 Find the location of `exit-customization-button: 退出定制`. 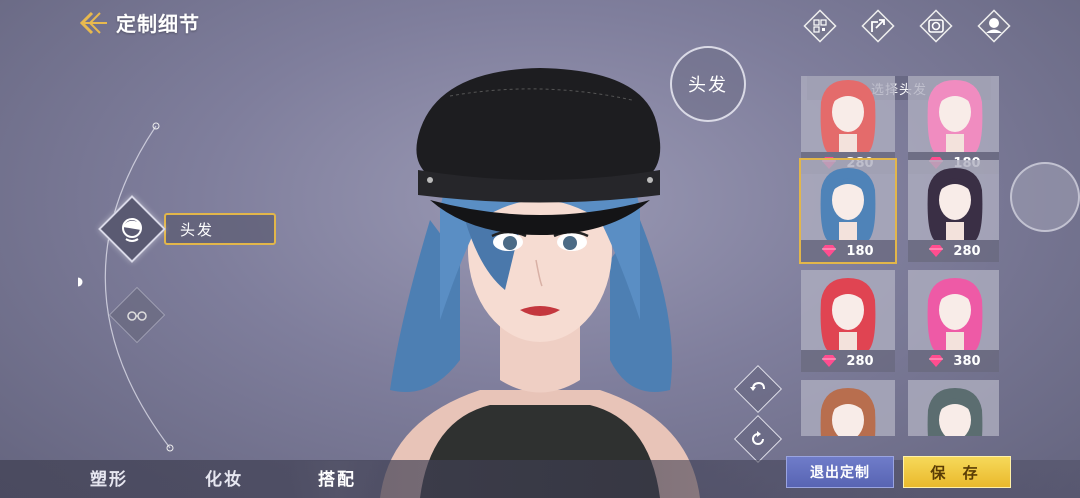

exit-customization-button: 退出定制 is located at coordinates (840, 472).